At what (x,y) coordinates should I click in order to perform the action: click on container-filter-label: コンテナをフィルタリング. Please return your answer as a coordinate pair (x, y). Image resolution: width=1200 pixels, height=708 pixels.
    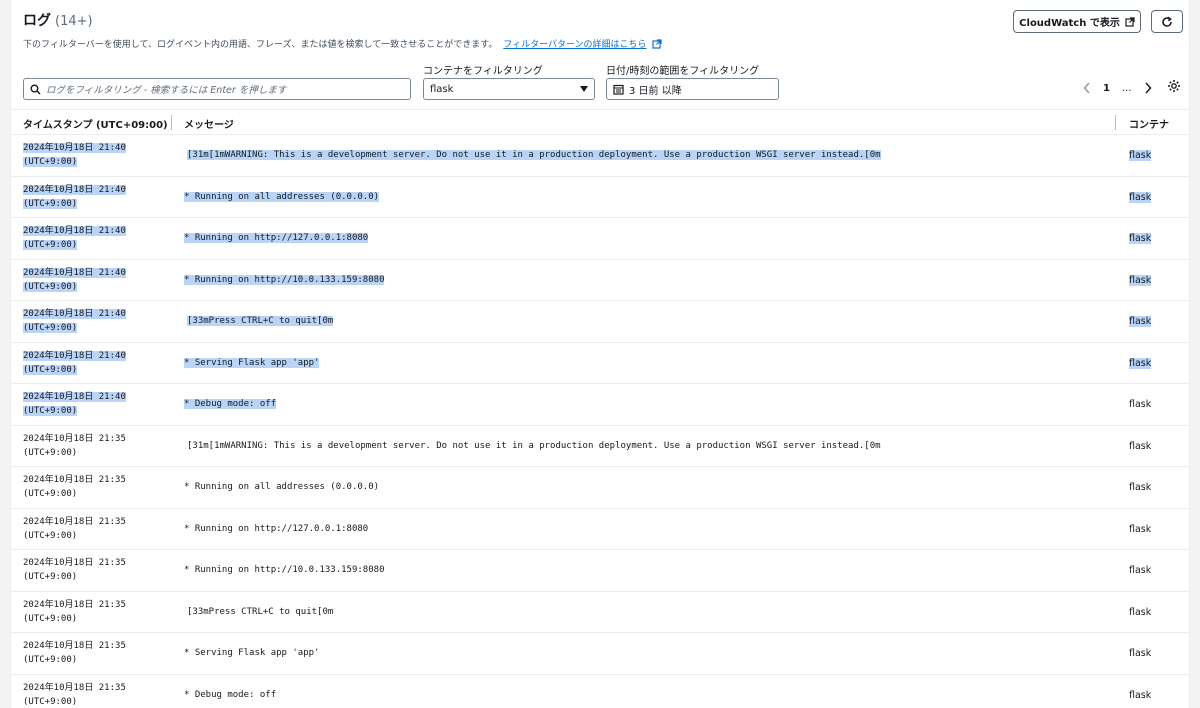
    Looking at the image, I should click on (483, 71).